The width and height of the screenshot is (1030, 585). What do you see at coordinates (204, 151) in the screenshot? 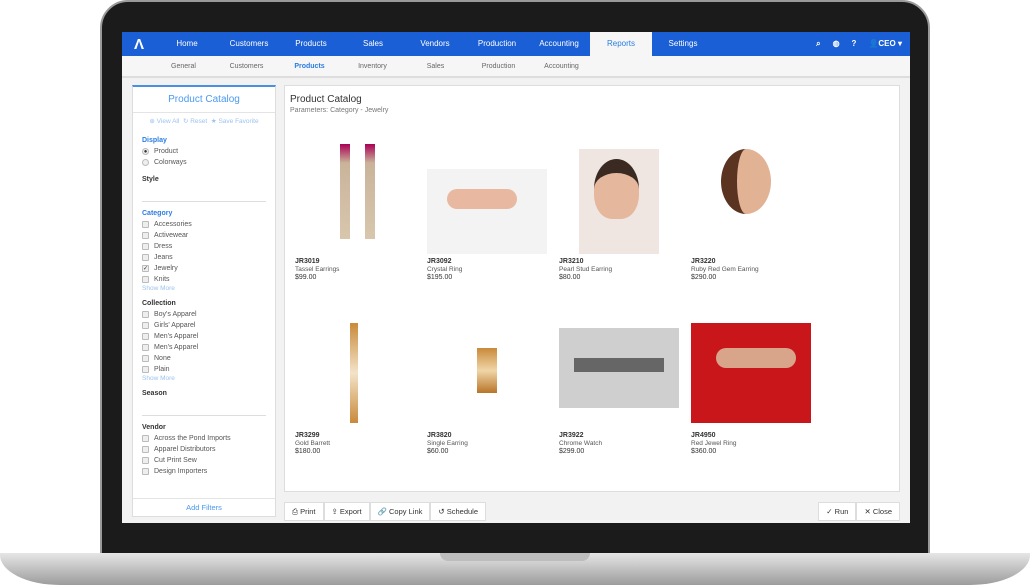
I see `filter-option: ● Product` at bounding box center [204, 151].